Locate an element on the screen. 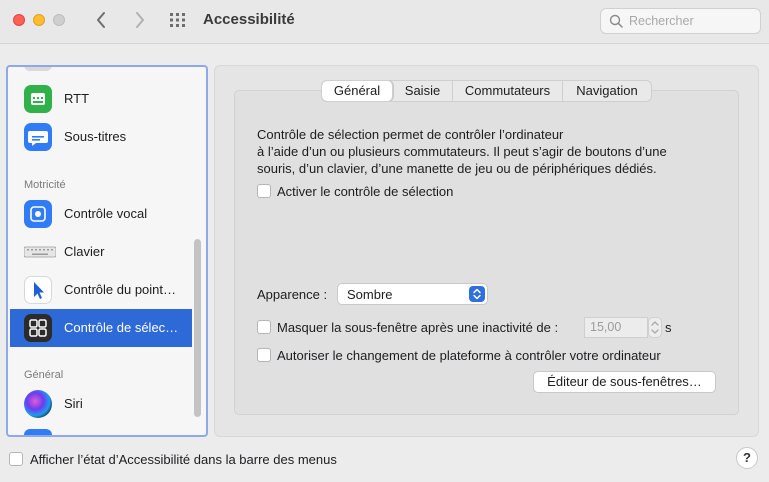 The width and height of the screenshot is (769, 482). sidebar-item-clavier: Clavier is located at coordinates (101, 252).